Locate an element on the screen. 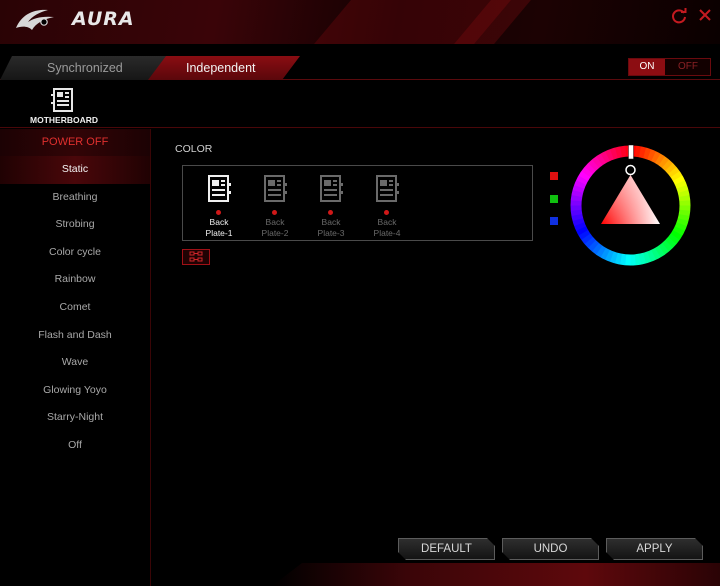 The width and height of the screenshot is (720, 586). apply-button: APPLY is located at coordinates (654, 549).